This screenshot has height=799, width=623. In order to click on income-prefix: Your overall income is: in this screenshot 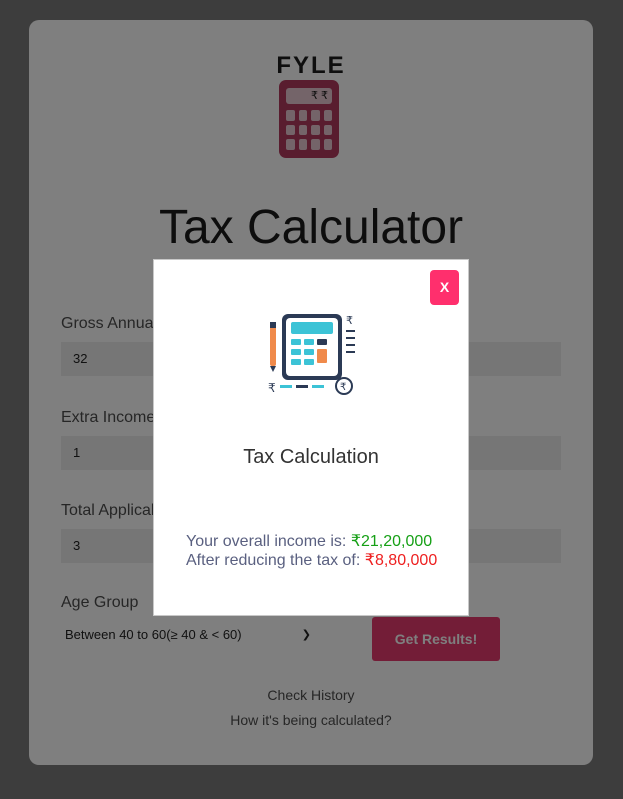, I will do `click(268, 541)`.